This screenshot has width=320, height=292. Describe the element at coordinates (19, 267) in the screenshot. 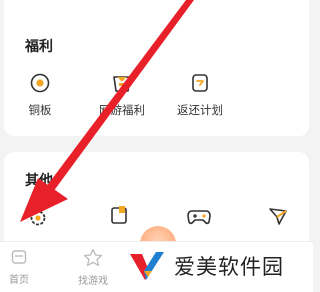

I see `nav-home: 首页` at that location.